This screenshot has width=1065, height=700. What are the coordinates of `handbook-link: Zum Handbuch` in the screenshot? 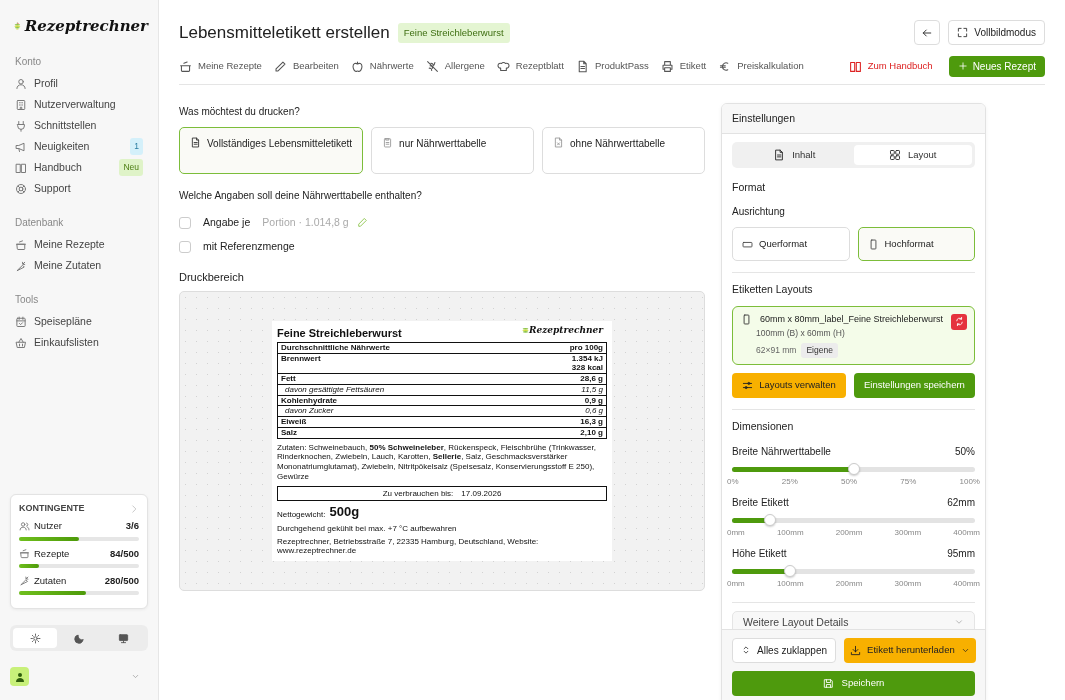 It's located at (890, 66).